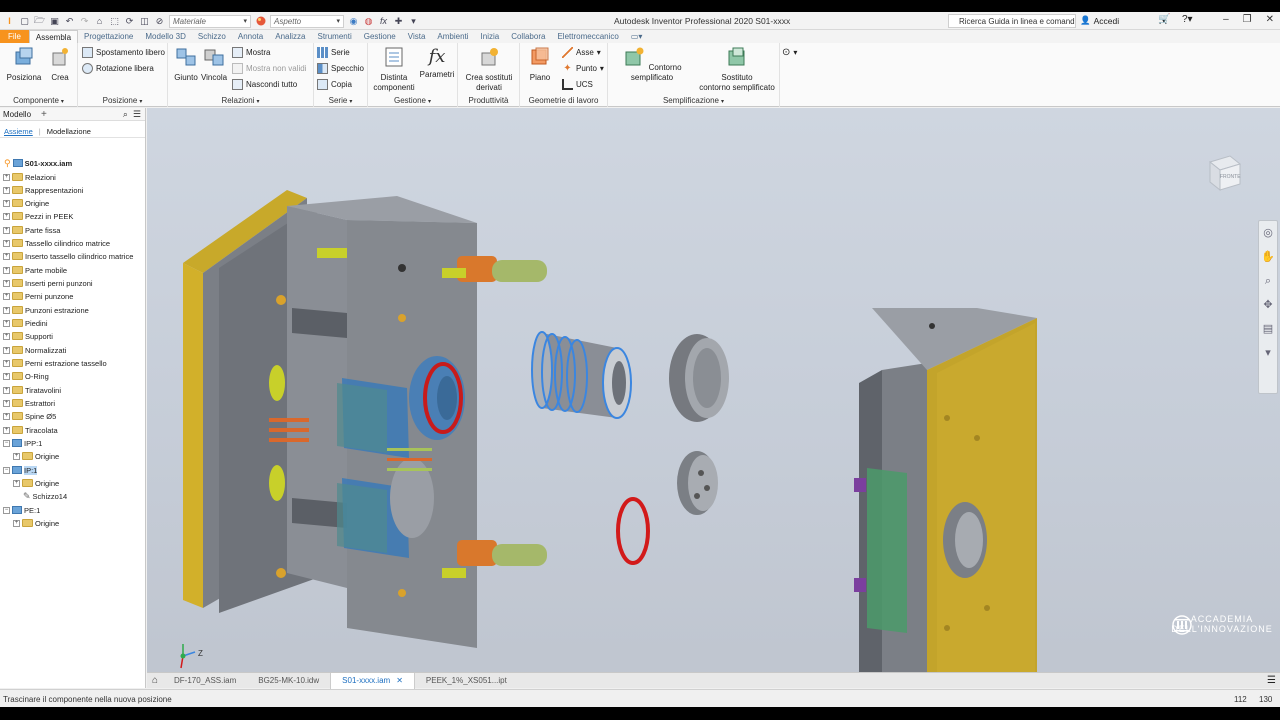 Image resolution: width=1280 pixels, height=720 pixels. I want to click on appearance-select: Aspetto ▾, so click(307, 21).